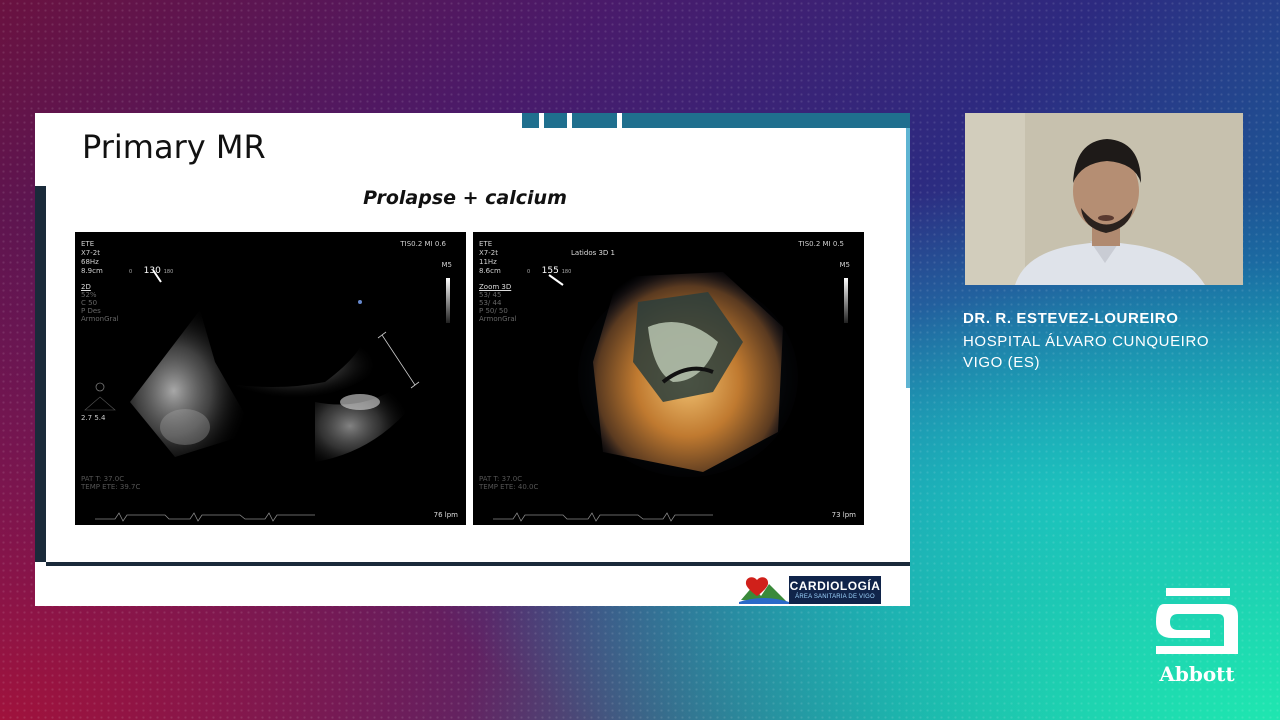  I want to click on echo-3d-heart-rate: 73 lpm, so click(843, 515).